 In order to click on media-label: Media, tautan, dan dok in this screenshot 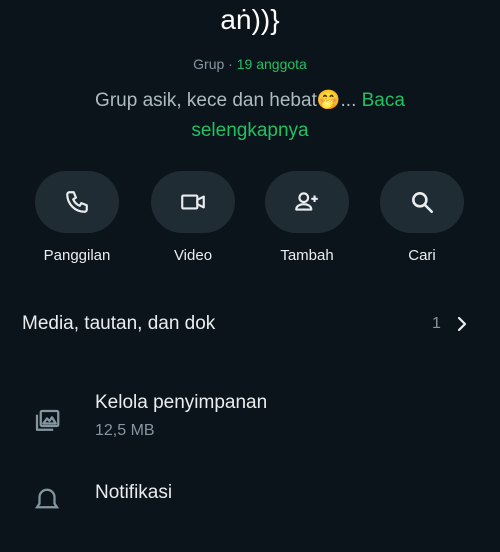, I will do `click(119, 323)`.